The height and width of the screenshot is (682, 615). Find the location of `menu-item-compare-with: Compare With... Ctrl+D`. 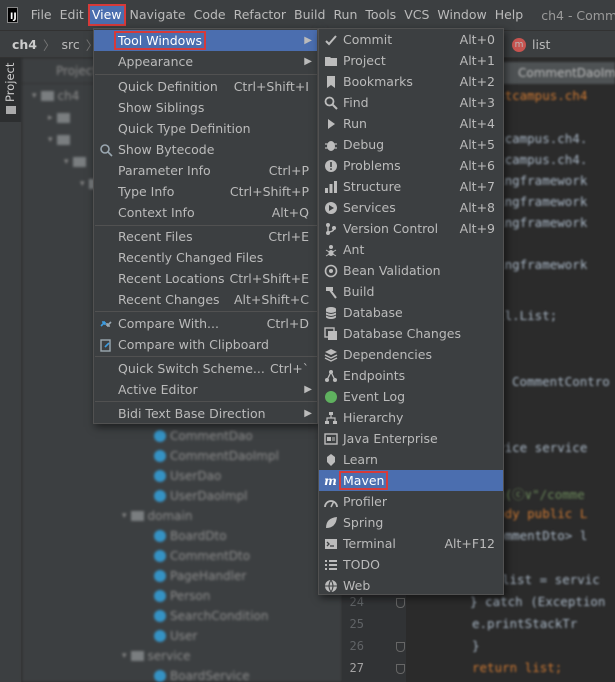

menu-item-compare-with: Compare With... Ctrl+D is located at coordinates (205, 323).